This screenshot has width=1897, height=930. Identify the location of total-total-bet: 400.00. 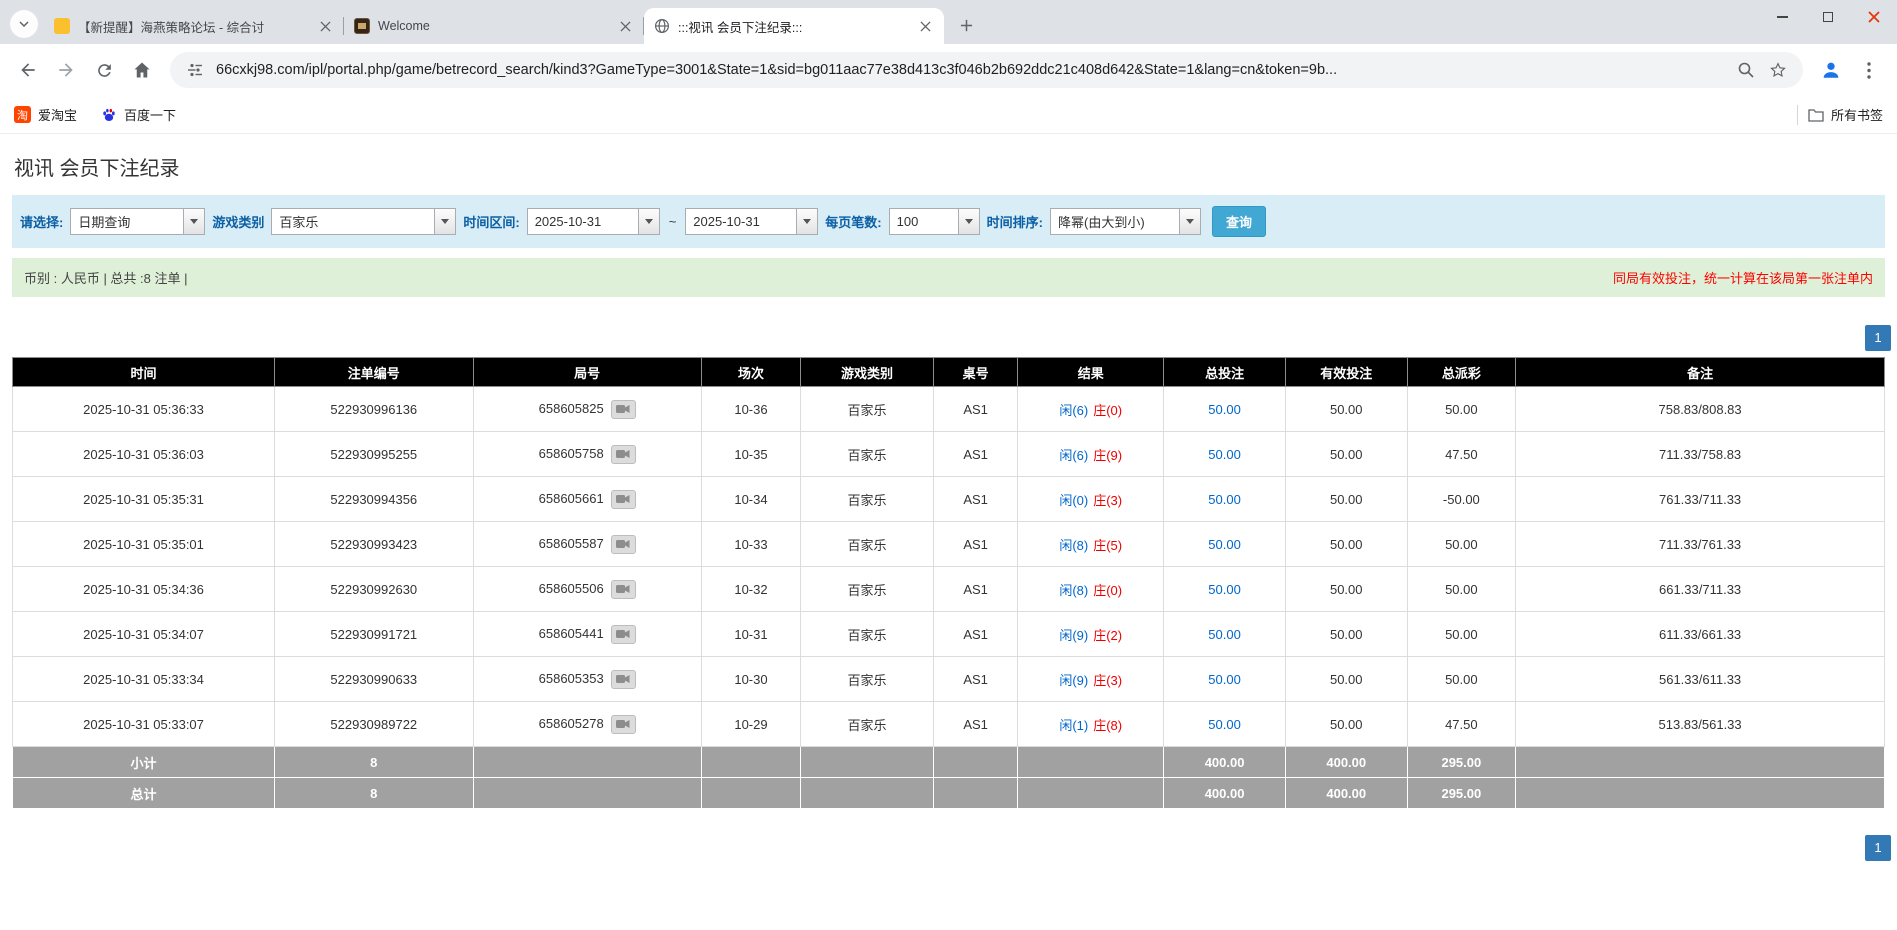
(1224, 793).